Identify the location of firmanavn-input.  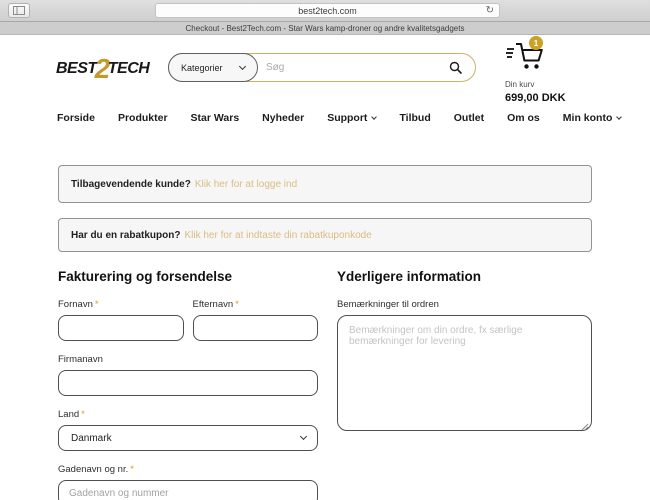
(188, 383).